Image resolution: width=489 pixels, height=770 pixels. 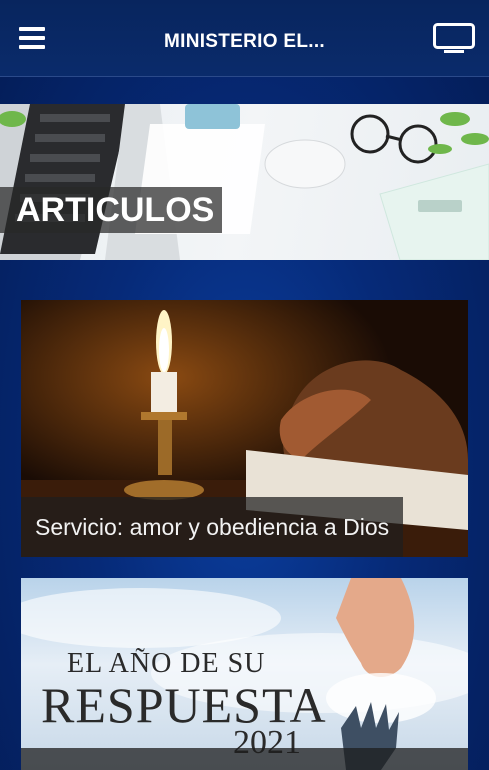 I want to click on banner-label: ARTICULOS, so click(x=111, y=210).